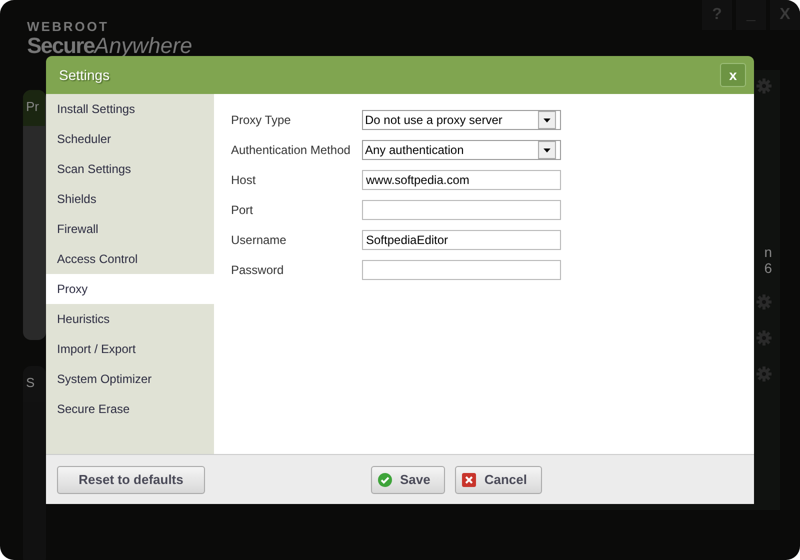 This screenshot has width=800, height=560. Describe the element at coordinates (34, 108) in the screenshot. I see `panel-title: Pr` at that location.